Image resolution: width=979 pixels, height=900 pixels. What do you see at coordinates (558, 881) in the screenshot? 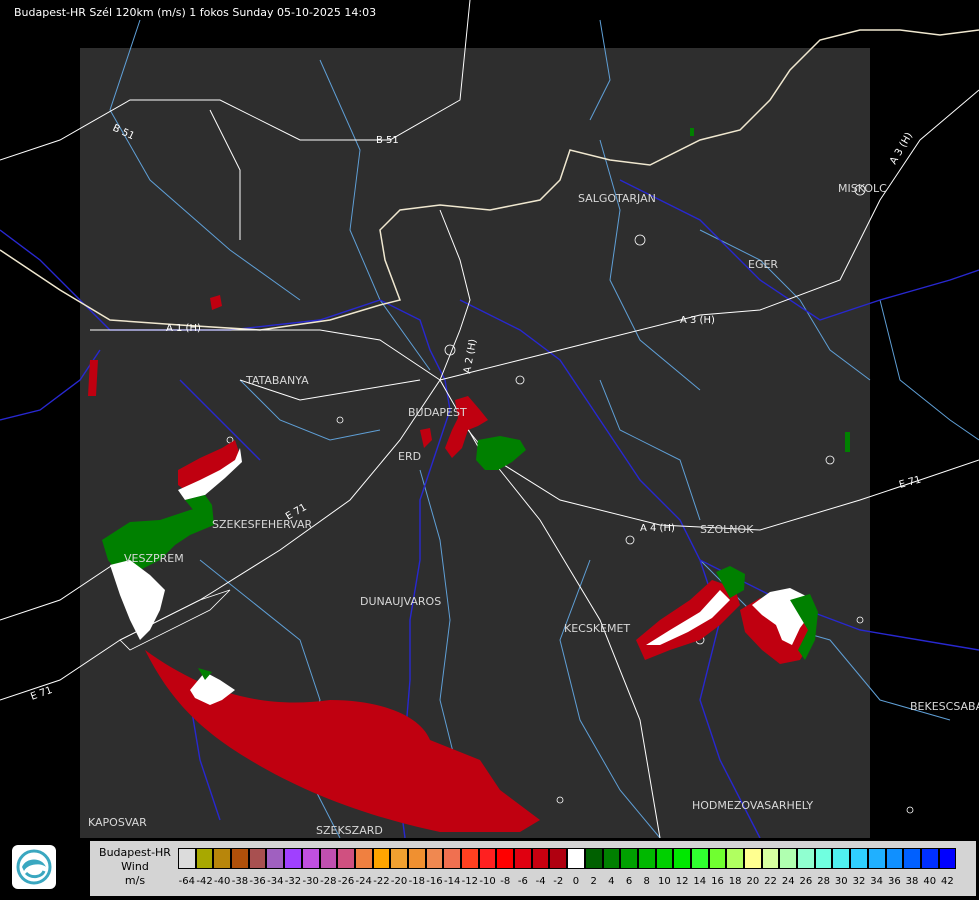
I see `legend-tick-label: -2` at bounding box center [558, 881].